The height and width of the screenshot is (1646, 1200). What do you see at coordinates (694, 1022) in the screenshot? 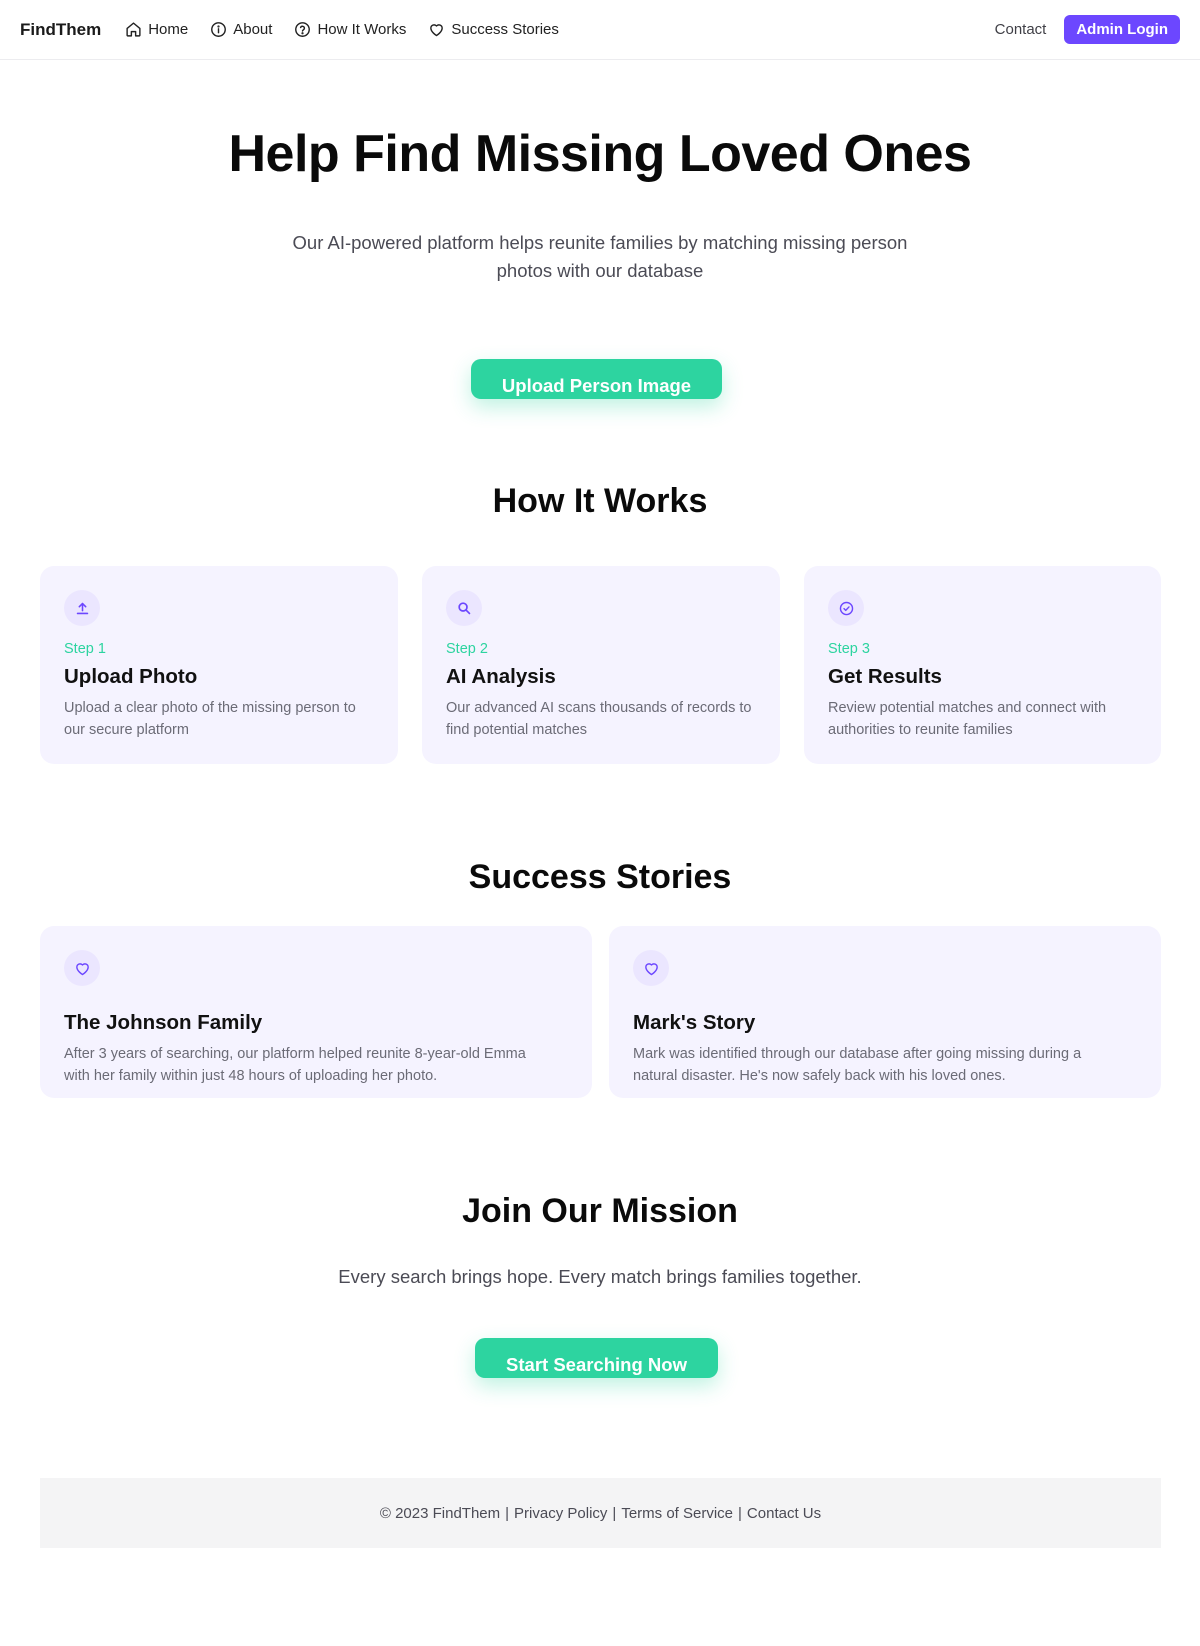
I see `story-title: Mark's Story` at bounding box center [694, 1022].